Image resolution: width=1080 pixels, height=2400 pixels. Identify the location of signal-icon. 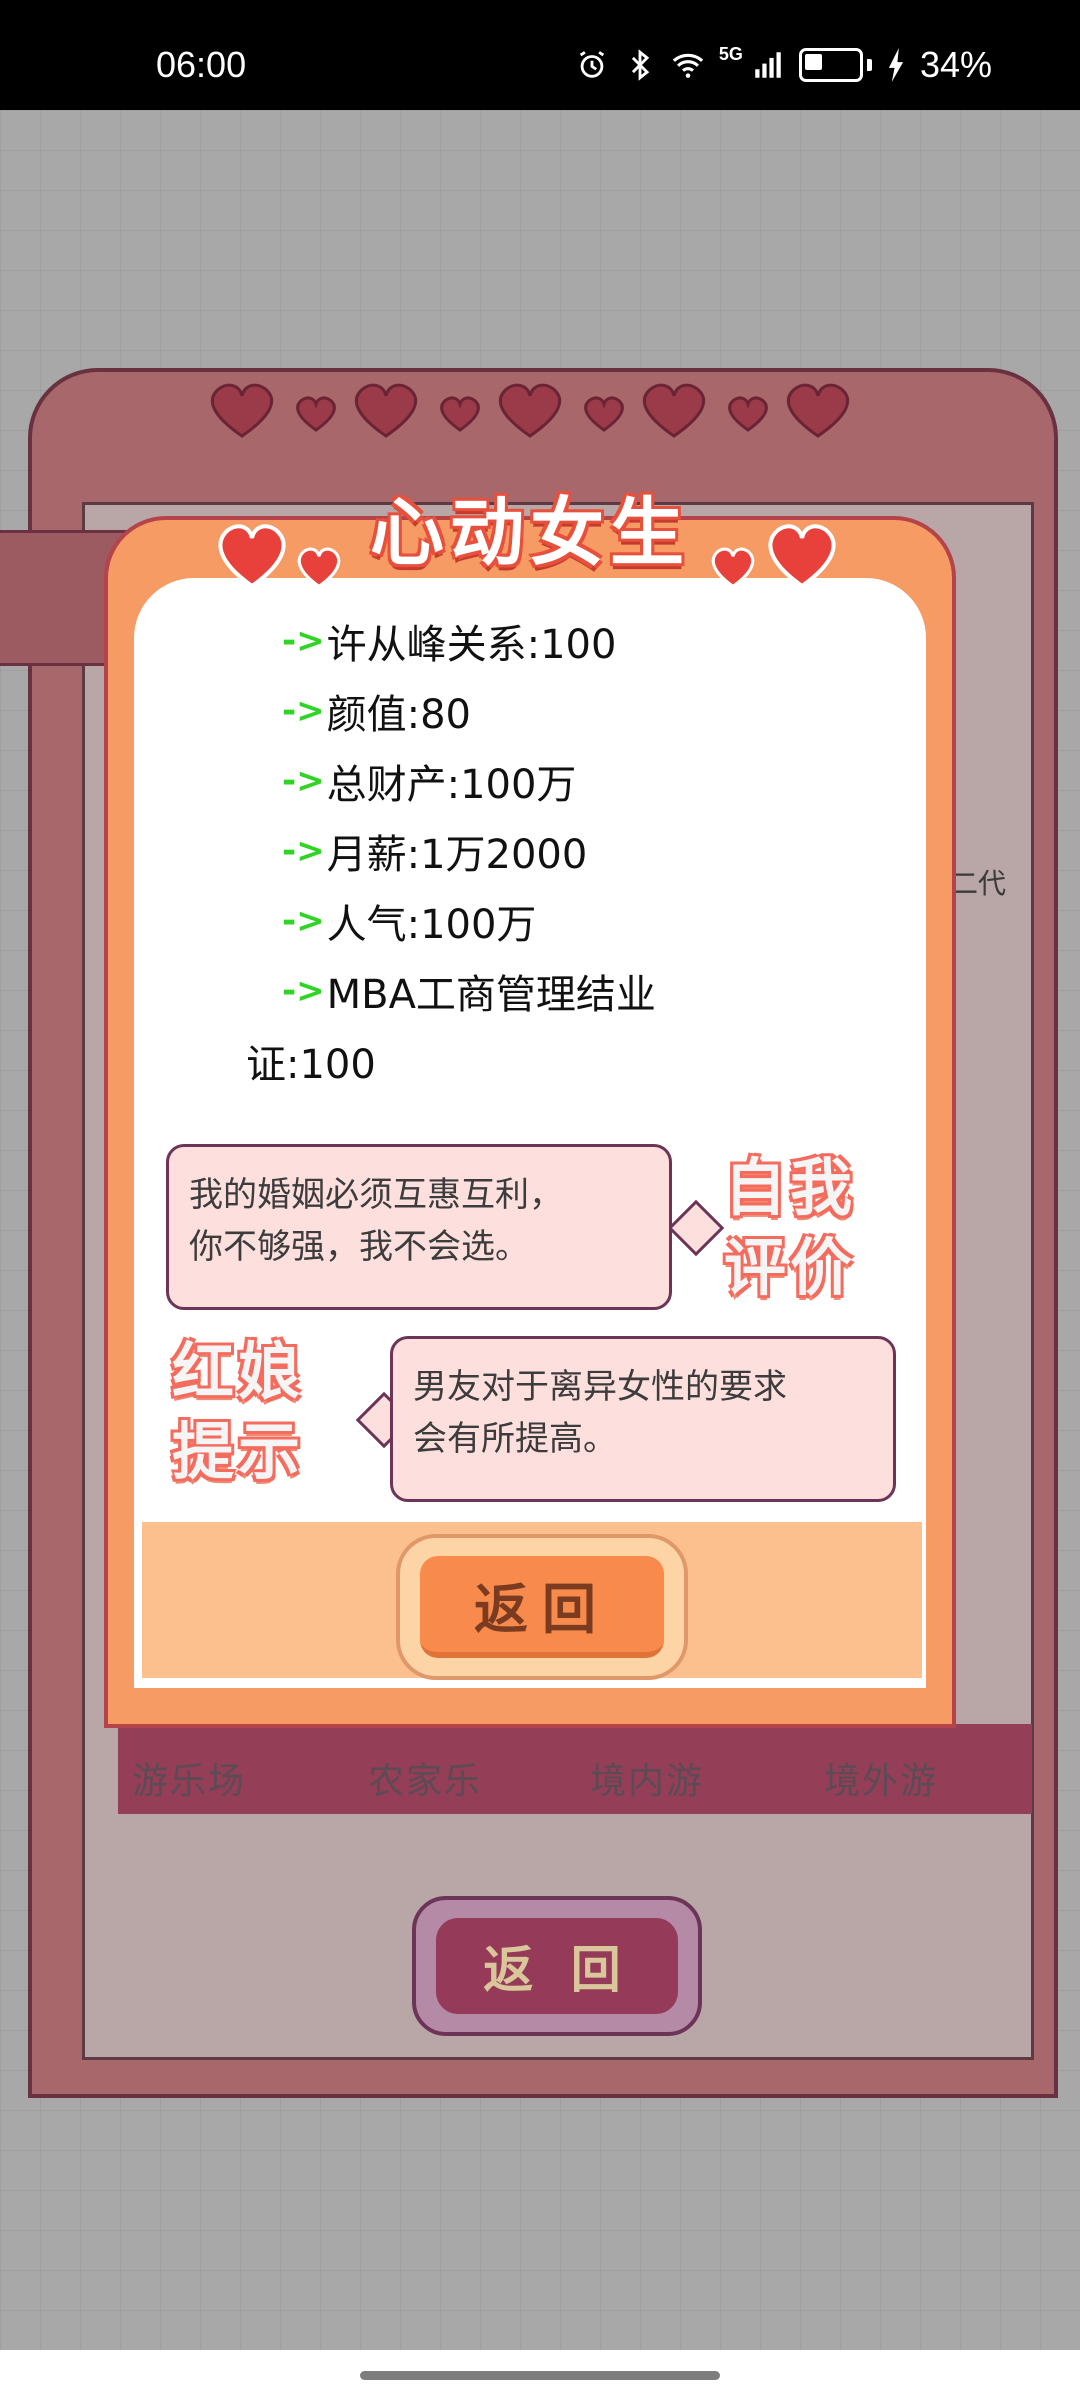
(768, 65).